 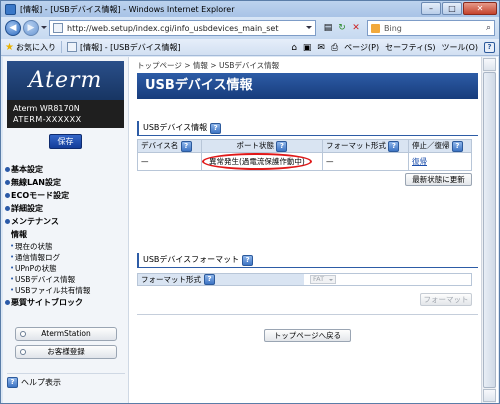 What do you see at coordinates (160, 145) in the screenshot?
I see `col-label: デバイス名` at bounding box center [160, 145].